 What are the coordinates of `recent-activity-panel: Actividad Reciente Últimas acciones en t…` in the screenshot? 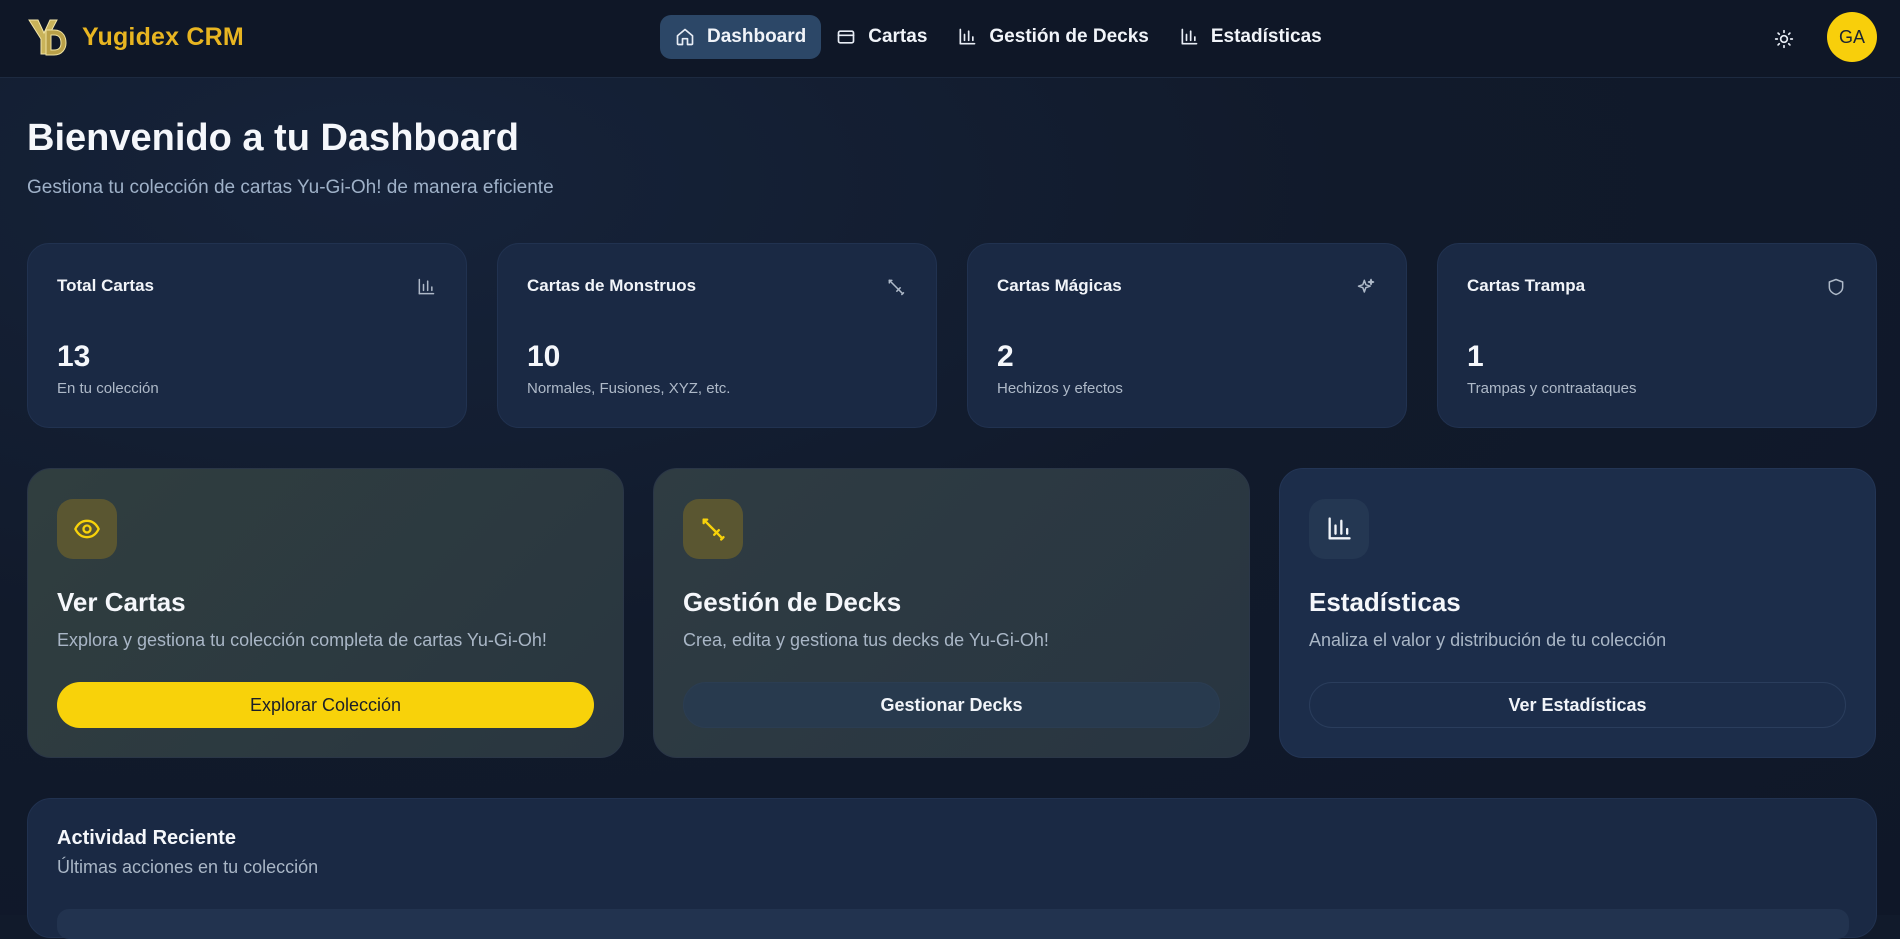 It's located at (952, 868).